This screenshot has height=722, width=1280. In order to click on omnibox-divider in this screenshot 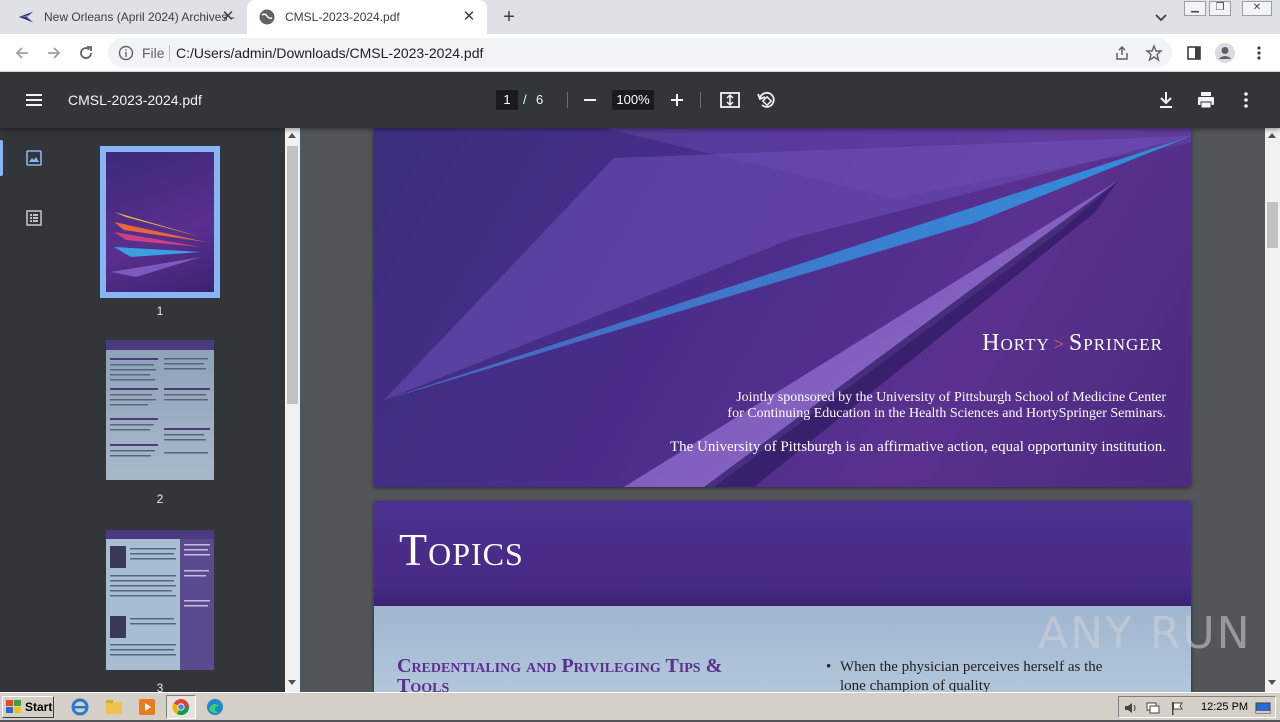, I will do `click(169, 53)`.